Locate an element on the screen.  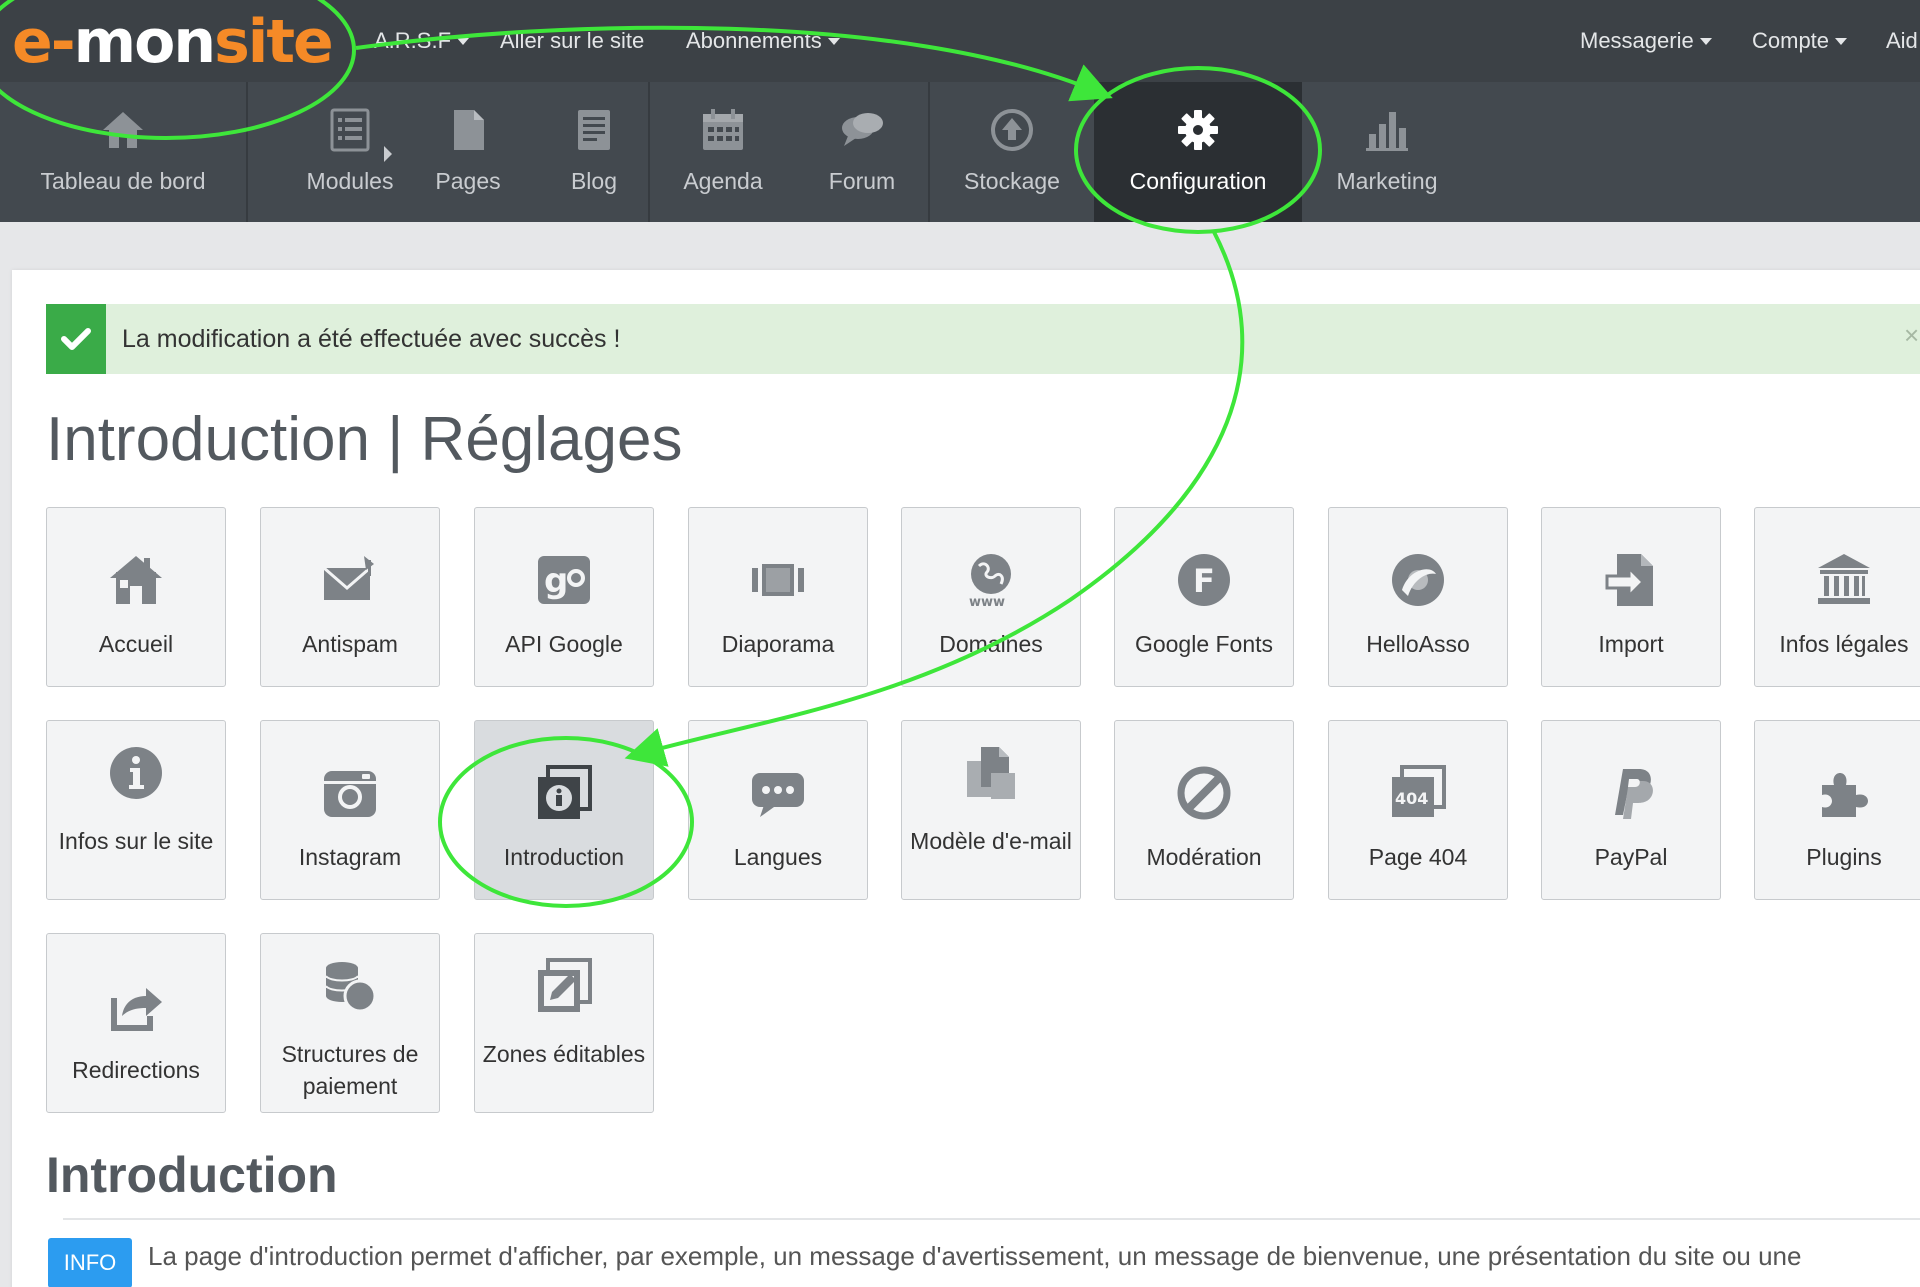
tile-domaines: www Domaines is located at coordinates (991, 597).